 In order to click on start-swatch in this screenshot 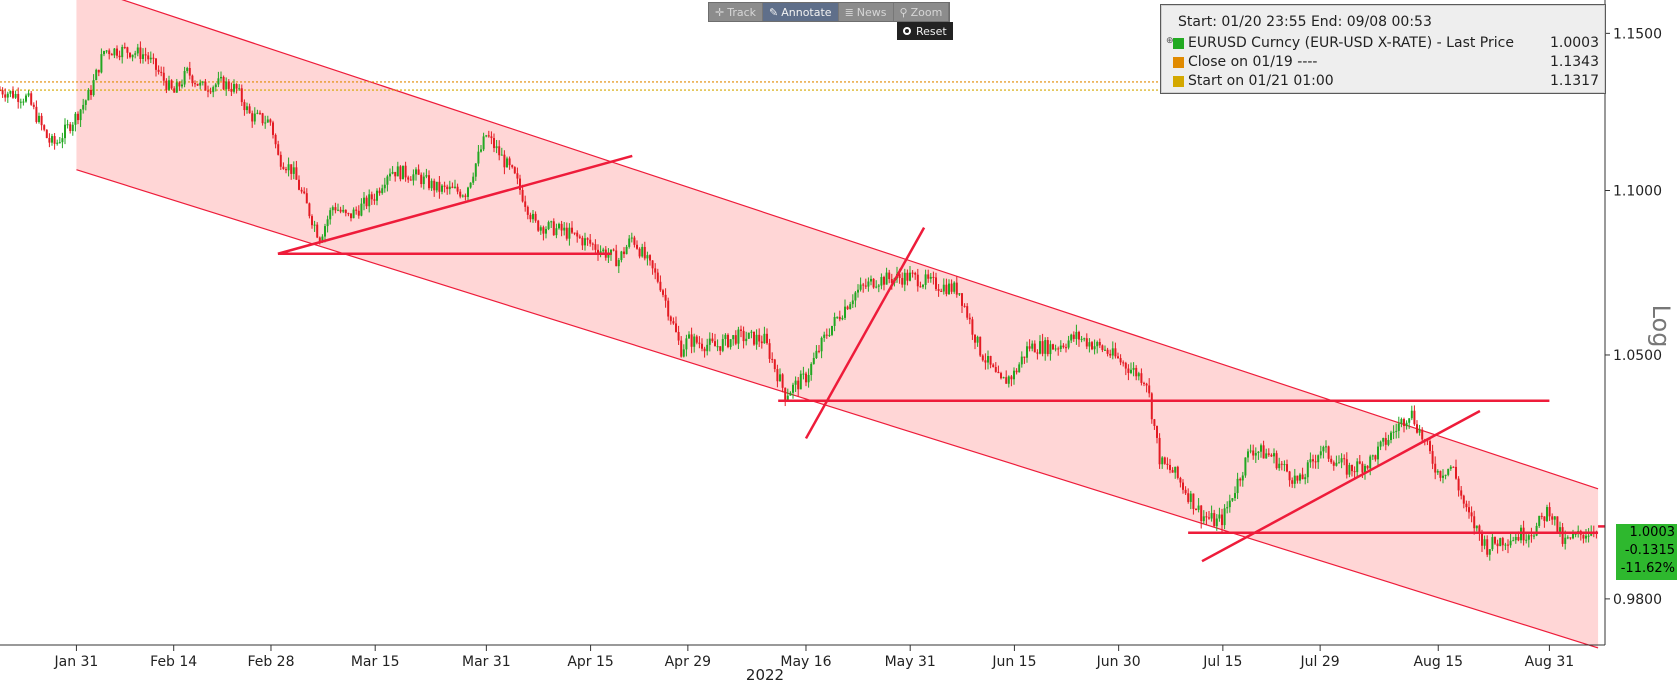, I will do `click(1178, 81)`.